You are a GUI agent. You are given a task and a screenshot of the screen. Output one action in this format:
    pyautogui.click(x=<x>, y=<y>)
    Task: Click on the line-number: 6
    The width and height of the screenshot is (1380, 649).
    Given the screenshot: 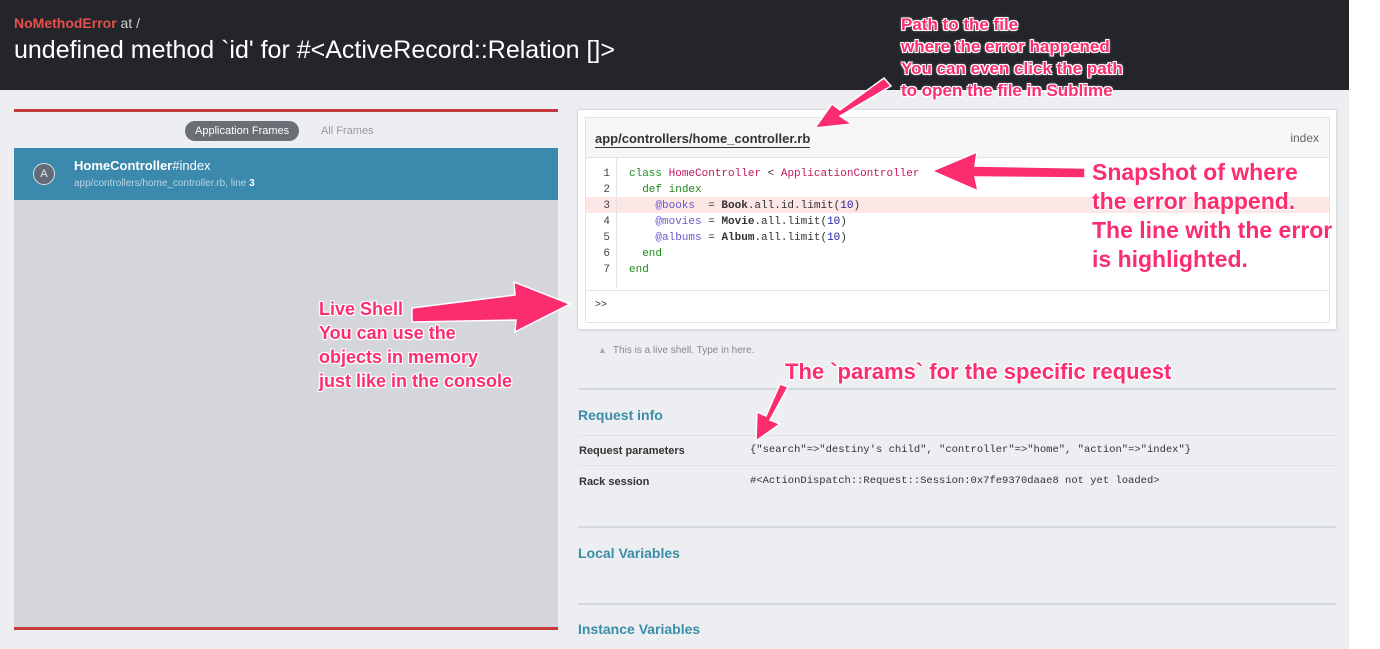 What is the action you would take?
    pyautogui.click(x=606, y=254)
    